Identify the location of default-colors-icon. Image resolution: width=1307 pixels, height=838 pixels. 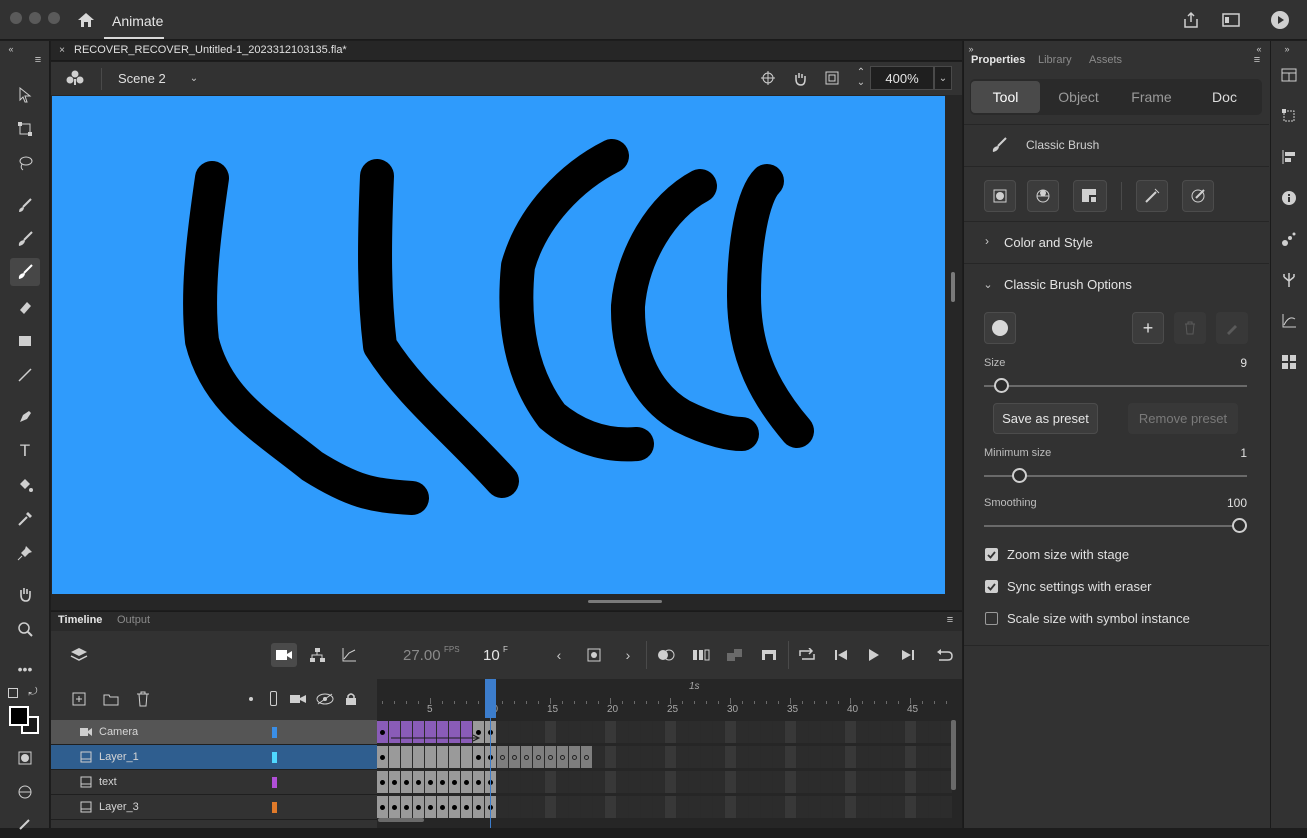
(13, 693).